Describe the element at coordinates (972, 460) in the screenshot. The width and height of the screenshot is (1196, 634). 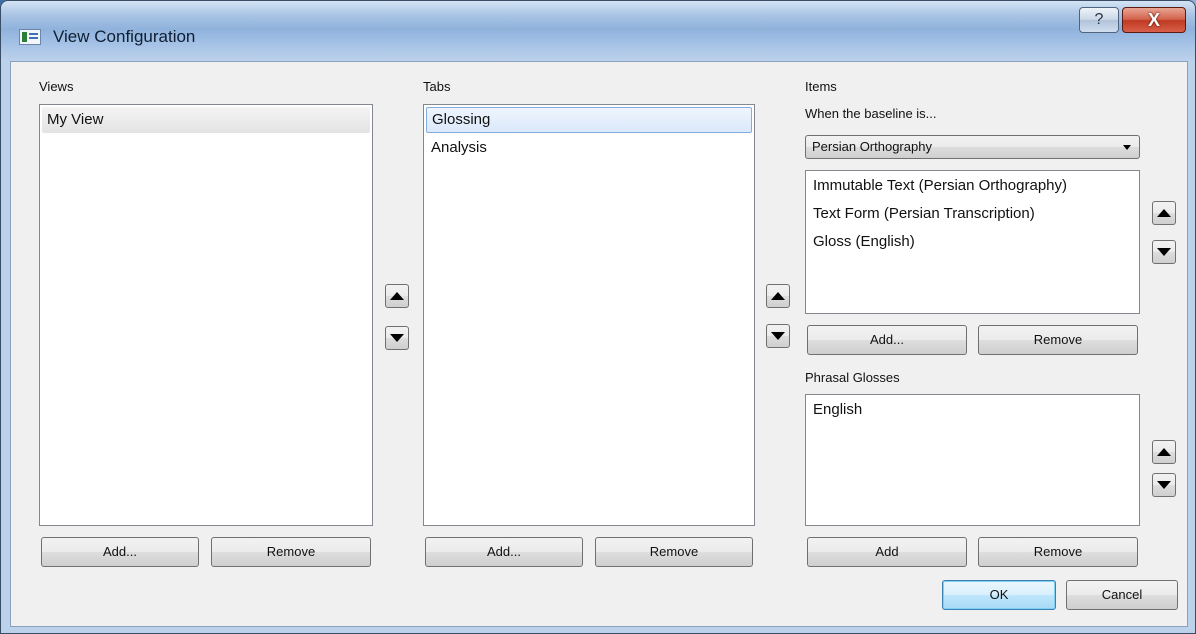
I see `phrasal-glosses-list: English` at that location.